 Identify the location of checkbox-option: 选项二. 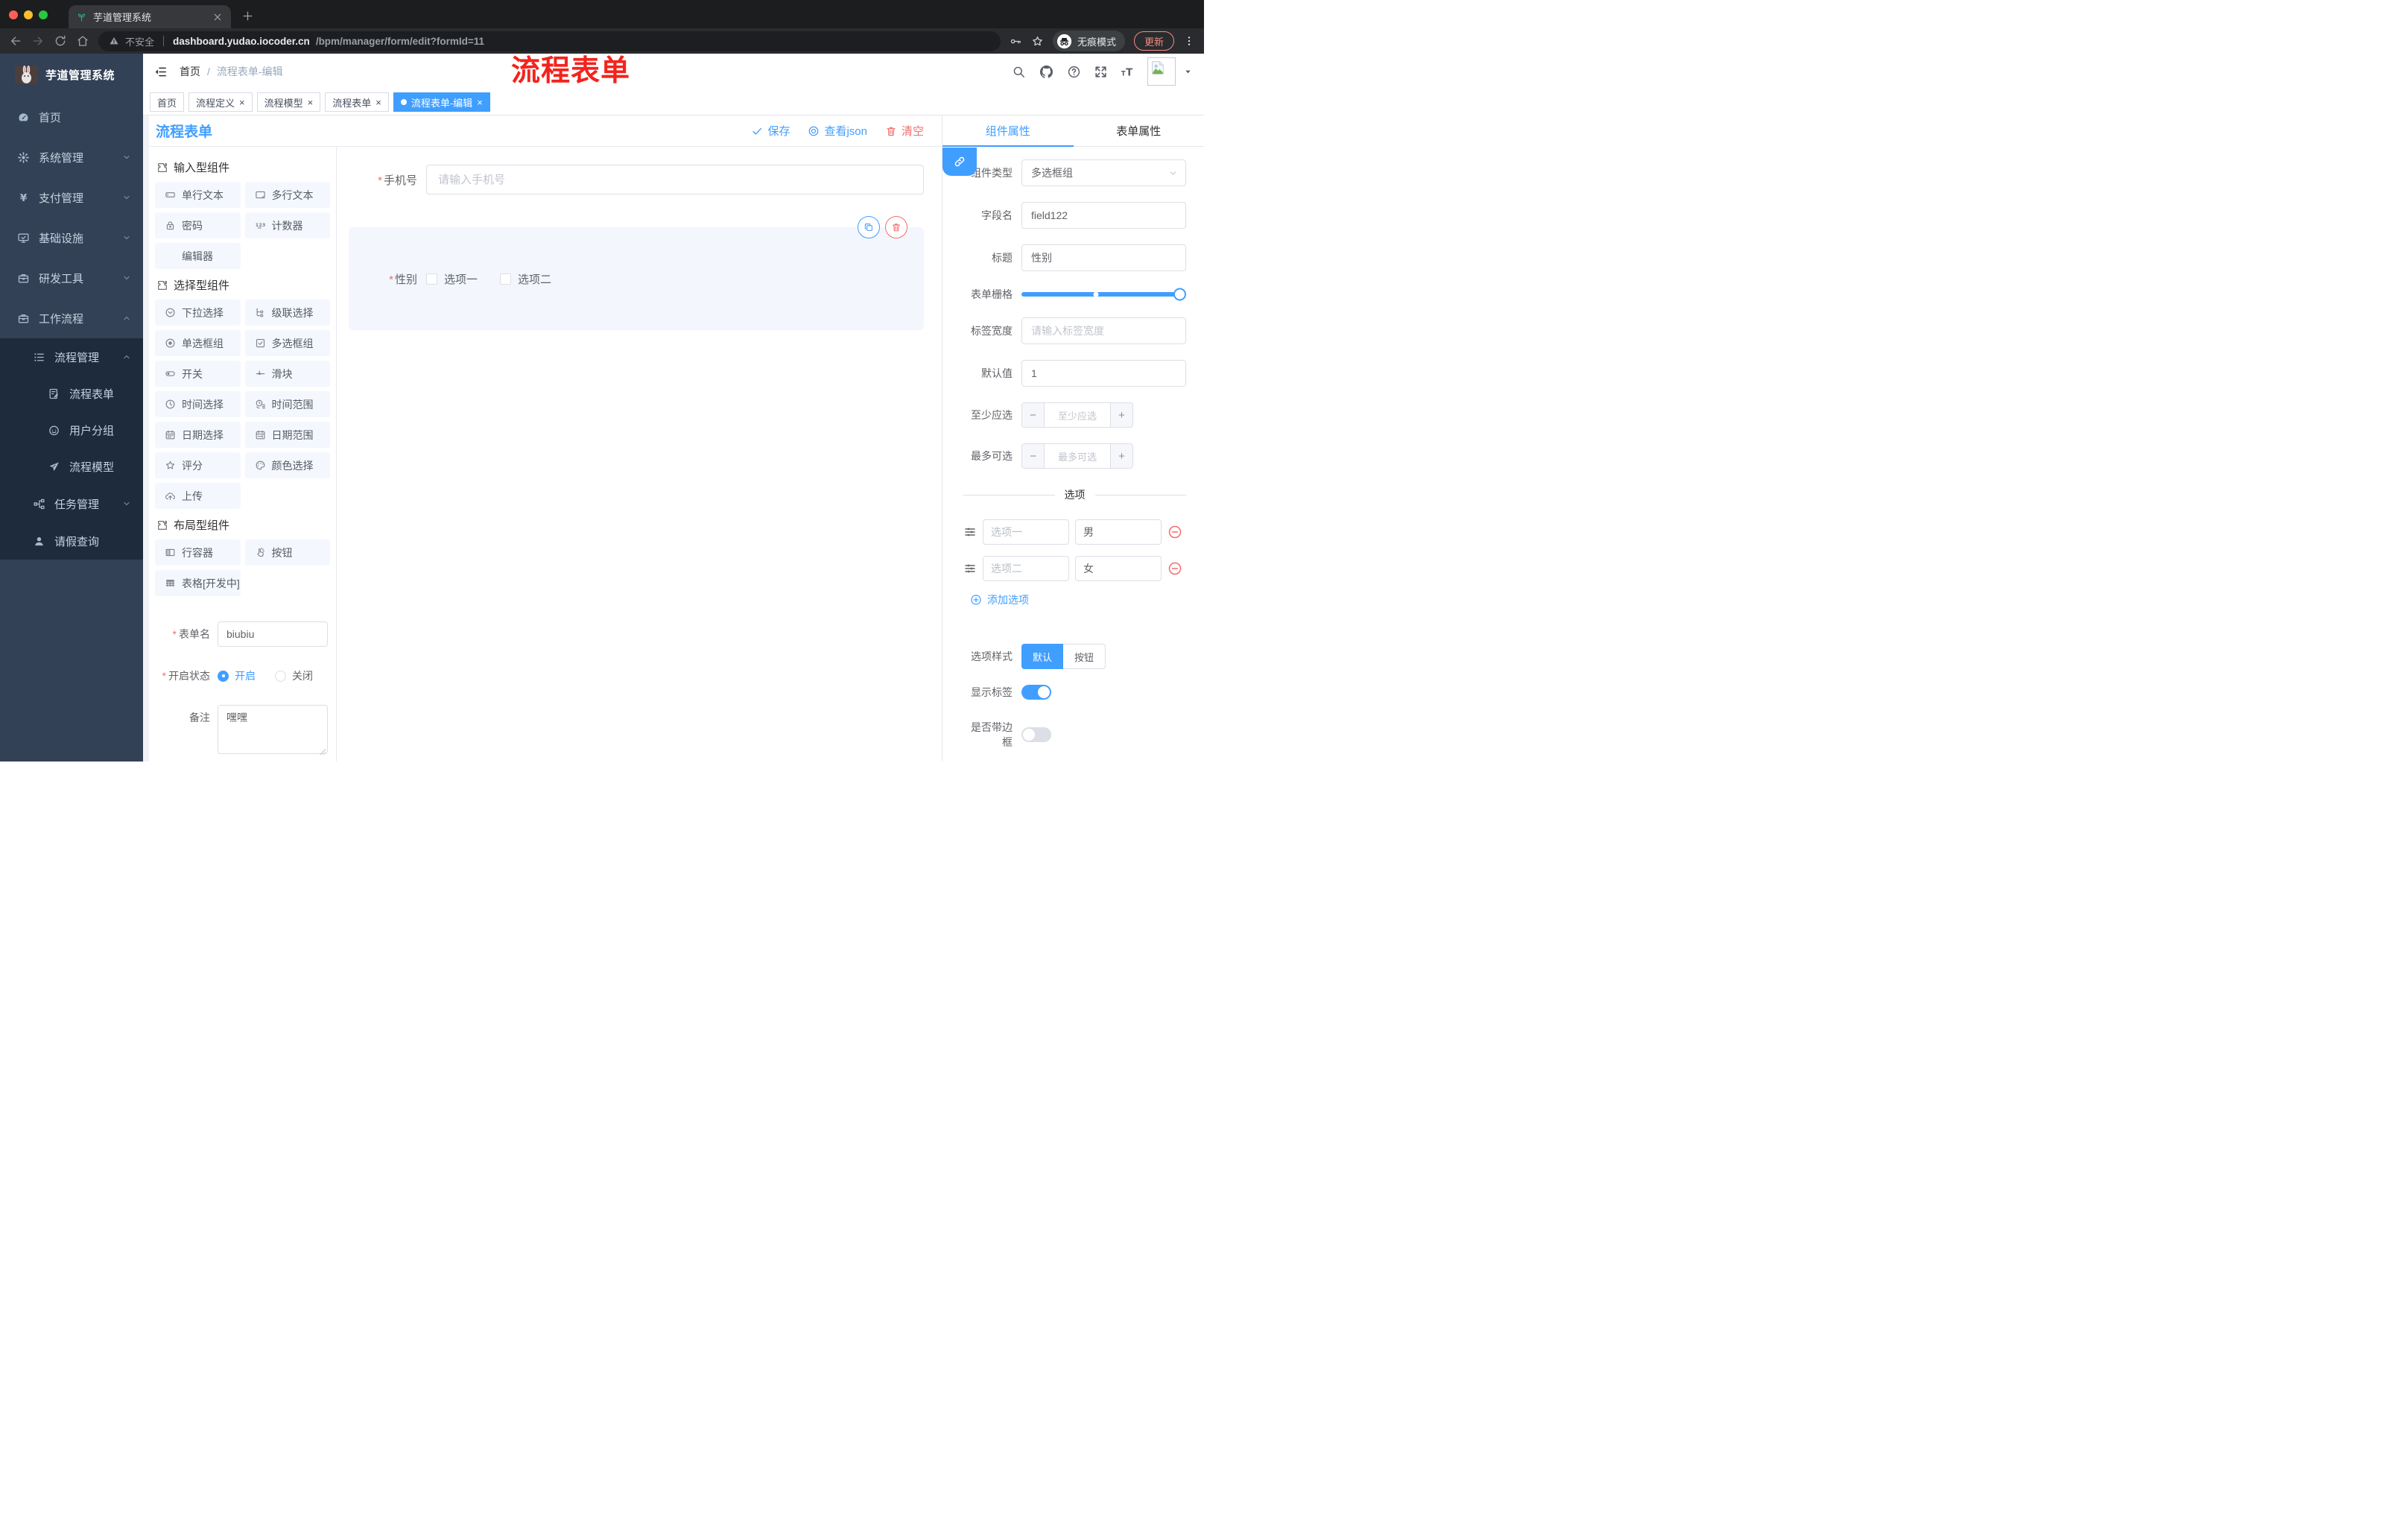
(525, 279).